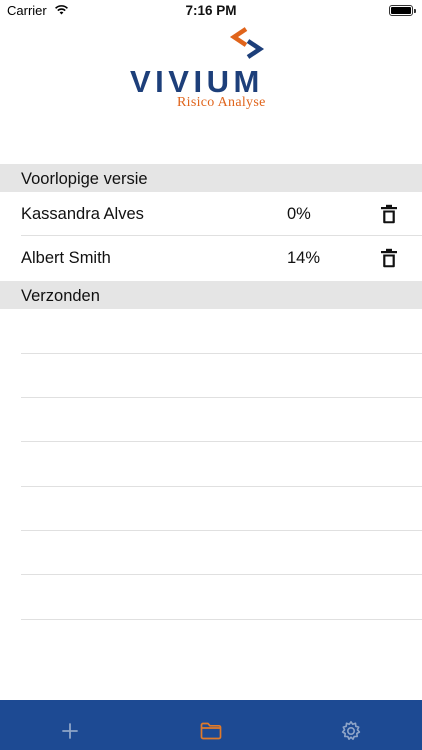  What do you see at coordinates (211, 178) in the screenshot?
I see `section-header-draft: Voorlopige versie` at bounding box center [211, 178].